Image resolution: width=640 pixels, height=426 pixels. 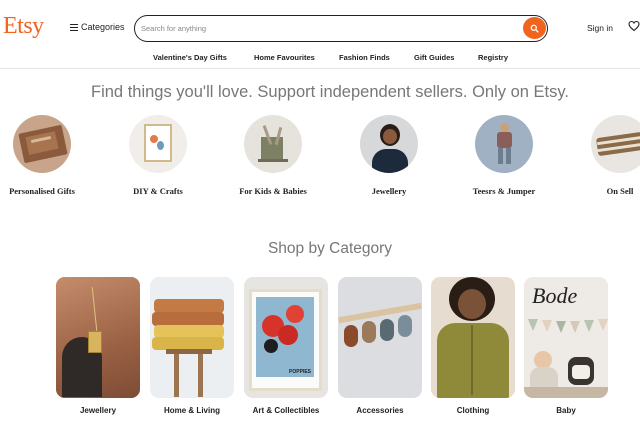 I want to click on circle-item-personalised-gifts: Personalised Gifts, so click(x=43, y=155).